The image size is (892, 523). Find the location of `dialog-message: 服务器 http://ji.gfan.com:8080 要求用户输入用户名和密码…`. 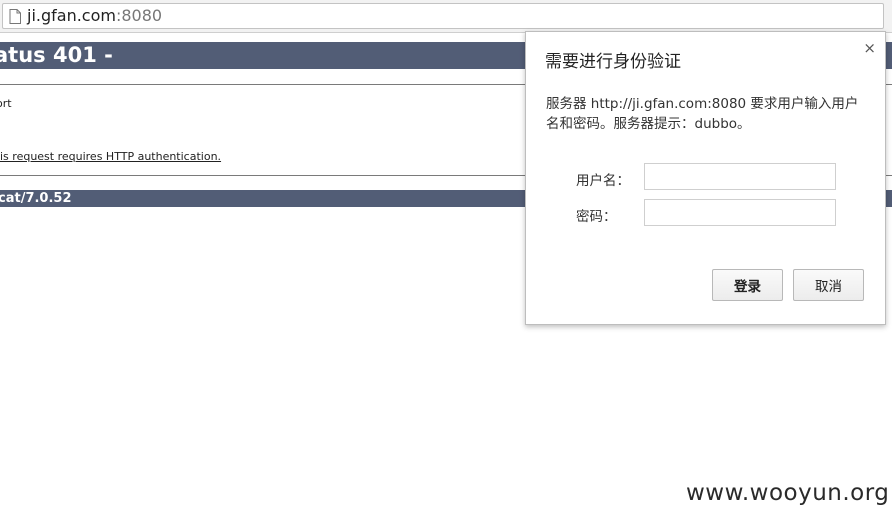

dialog-message: 服务器 http://ji.gfan.com:8080 要求用户输入用户名和密码… is located at coordinates (702, 114).